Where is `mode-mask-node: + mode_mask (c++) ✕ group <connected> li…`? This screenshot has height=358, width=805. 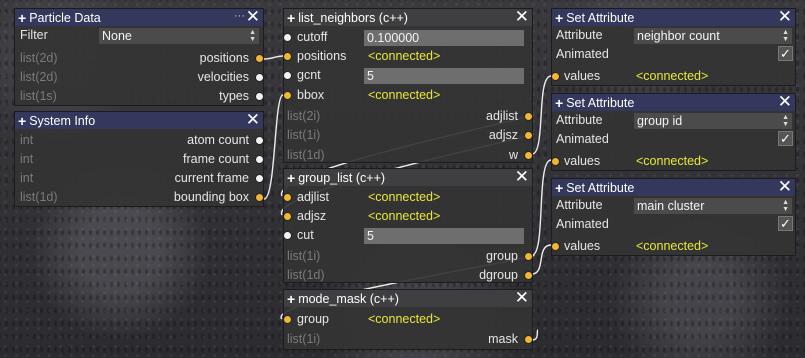 mode-mask-node: + mode_mask (c++) ✕ group <connected> li… is located at coordinates (408, 319).